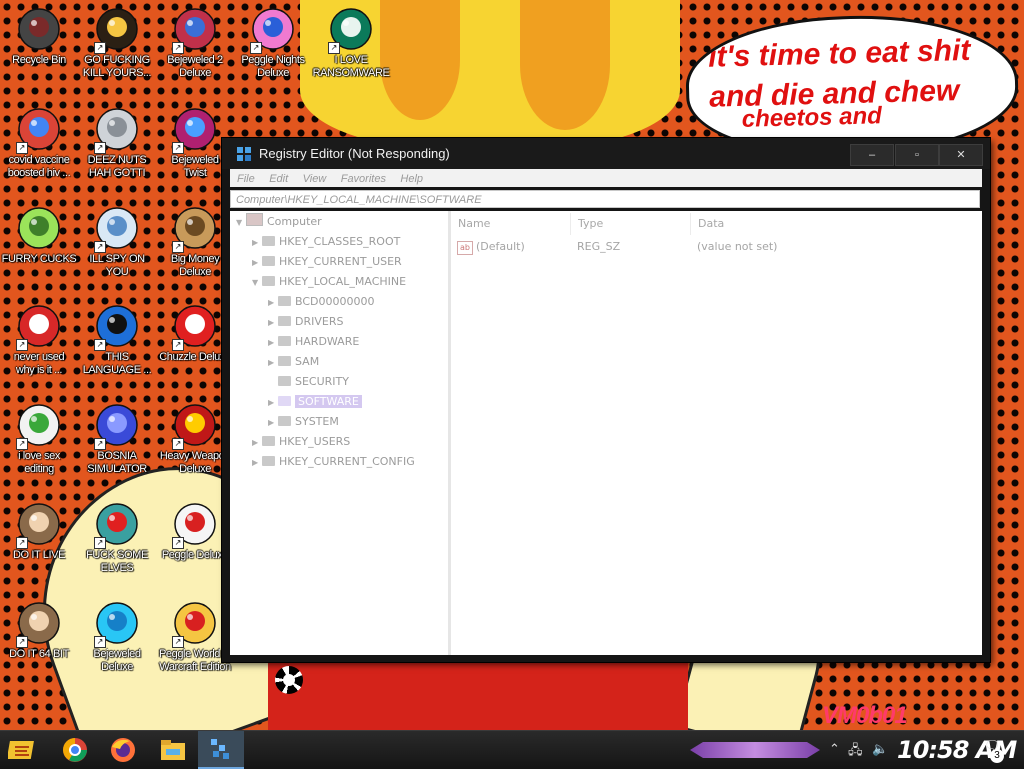 The width and height of the screenshot is (1024, 770). What do you see at coordinates (117, 426) in the screenshot?
I see `spiked-mine-icon: ↗` at bounding box center [117, 426].